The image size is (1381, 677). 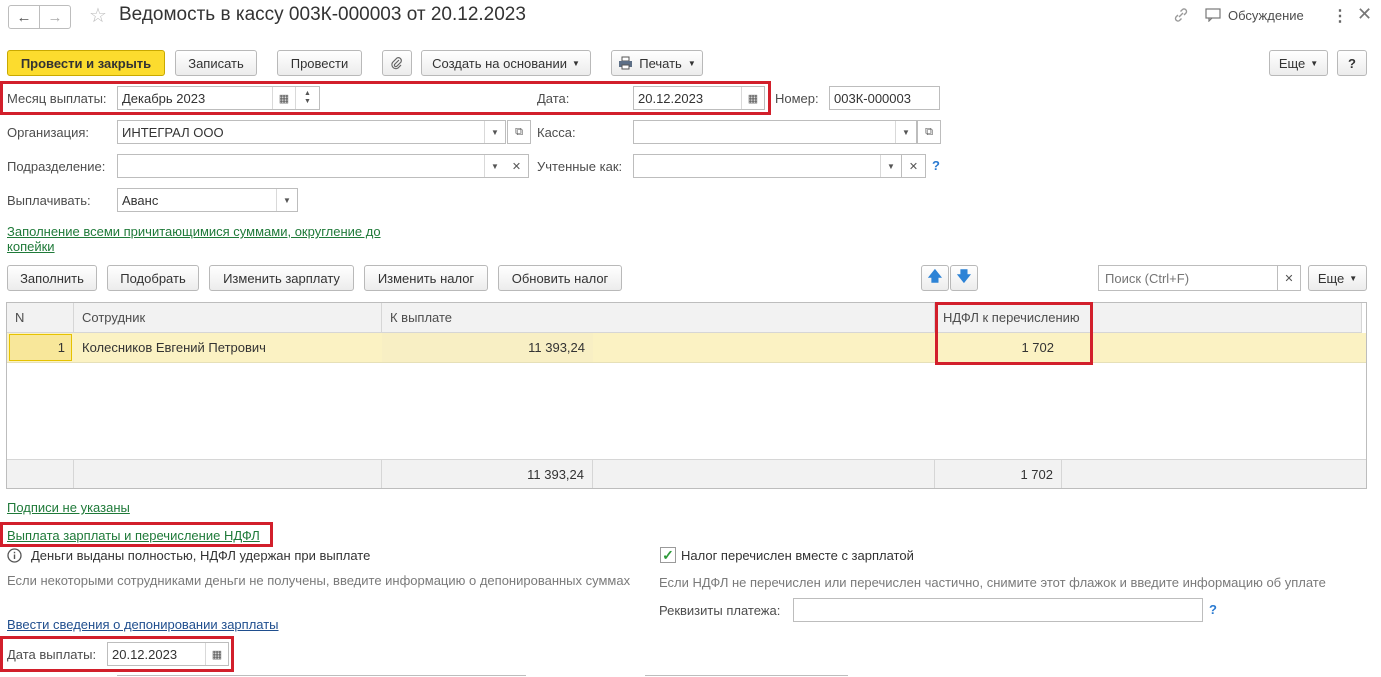 I want to click on more-label: Еще, so click(x=1292, y=63).